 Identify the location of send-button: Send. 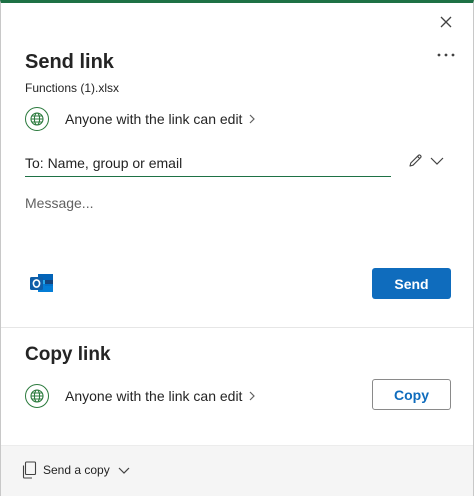
(411, 283).